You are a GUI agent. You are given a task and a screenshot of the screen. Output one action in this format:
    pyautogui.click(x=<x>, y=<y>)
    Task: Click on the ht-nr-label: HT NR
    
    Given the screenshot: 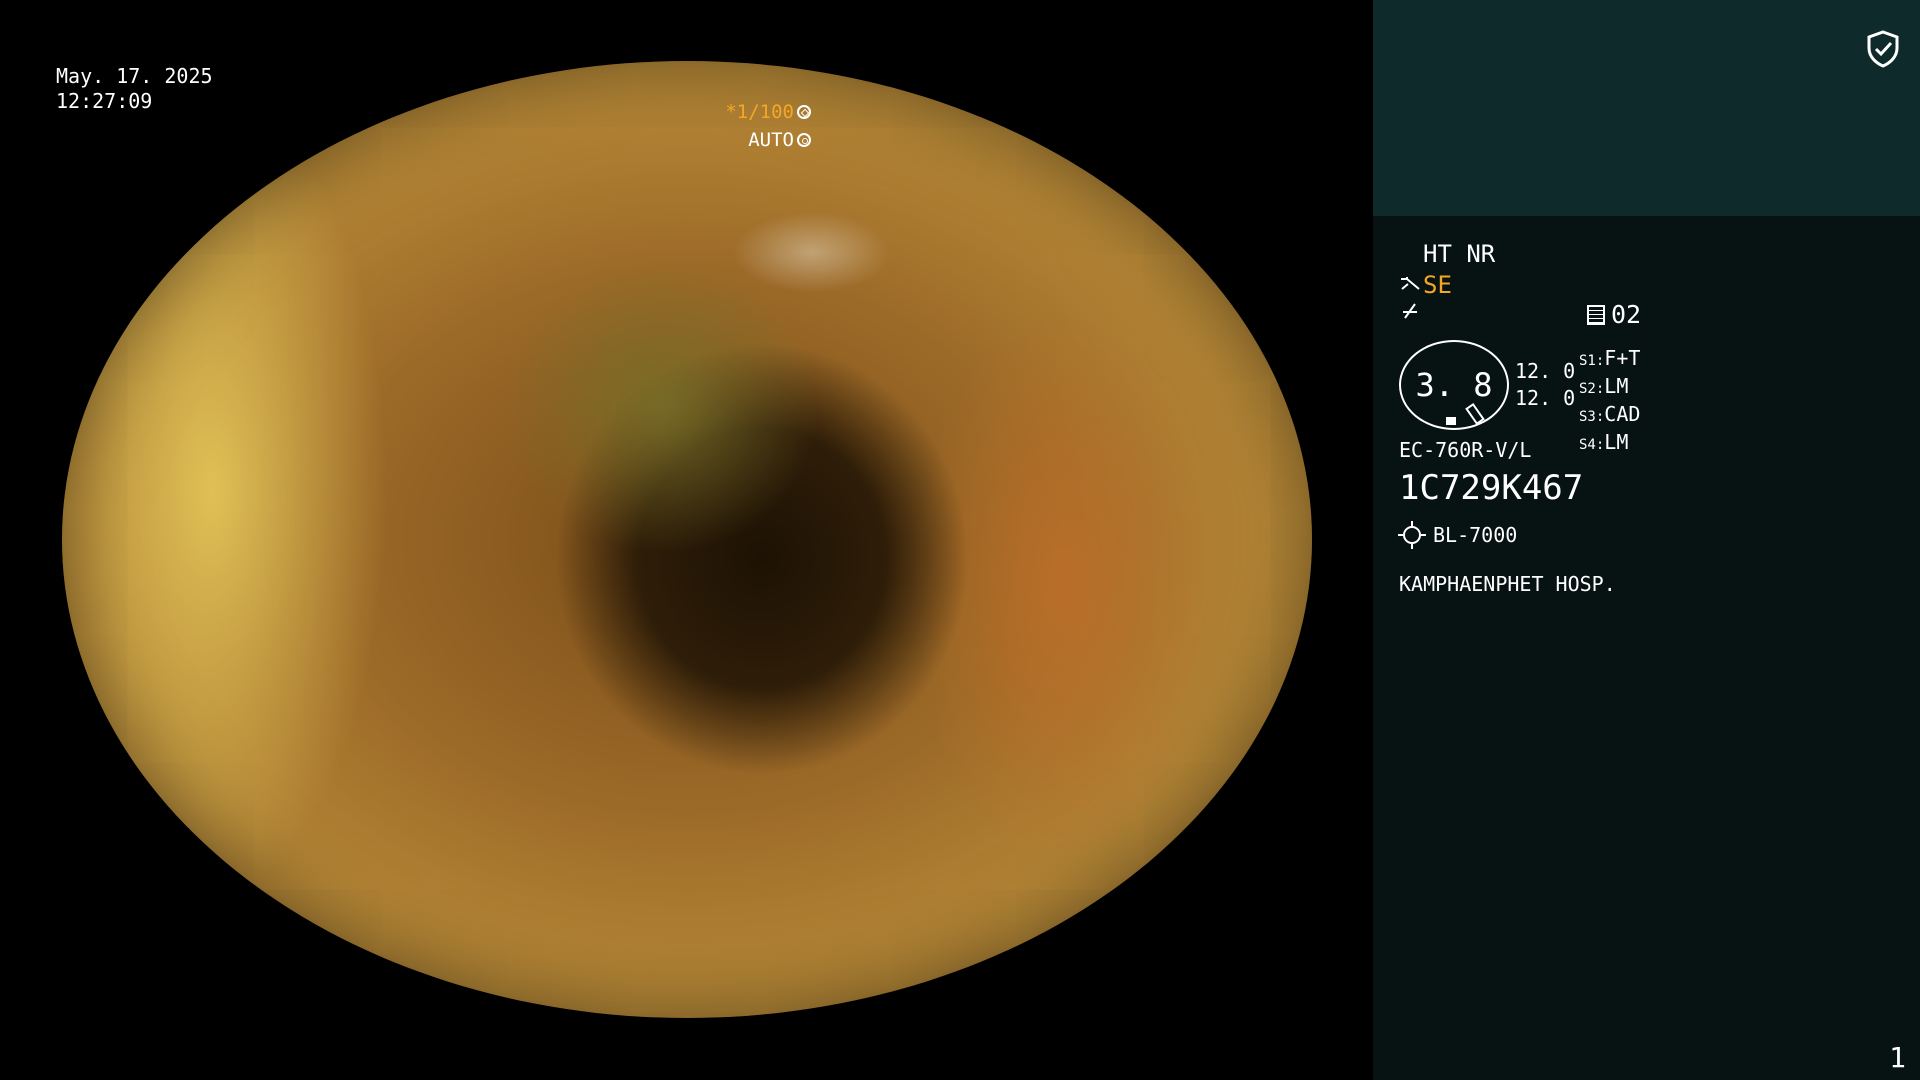 What is the action you would take?
    pyautogui.click(x=1459, y=254)
    